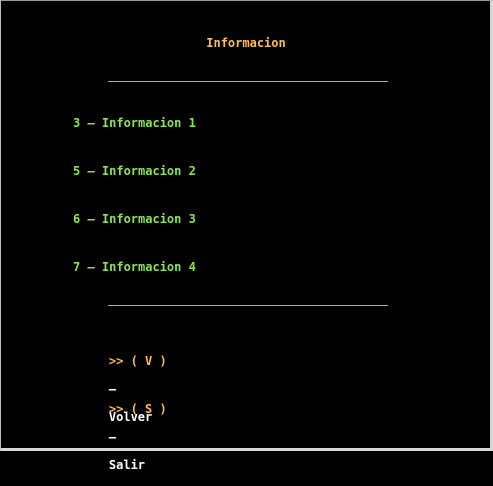 This screenshot has width=493, height=486. Describe the element at coordinates (137, 409) in the screenshot. I see `salir-key-prompt: >> ( S )` at that location.